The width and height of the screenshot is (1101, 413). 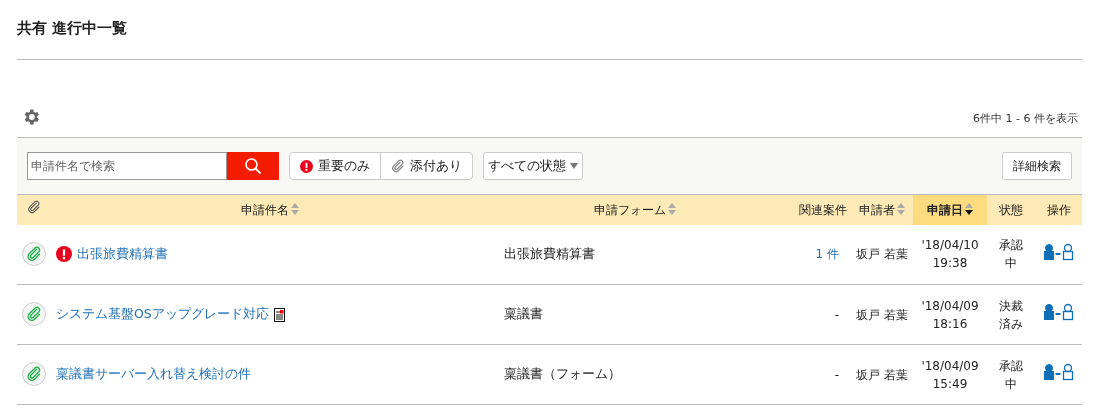 What do you see at coordinates (533, 166) in the screenshot?
I see `status-dropdown: すべての状態` at bounding box center [533, 166].